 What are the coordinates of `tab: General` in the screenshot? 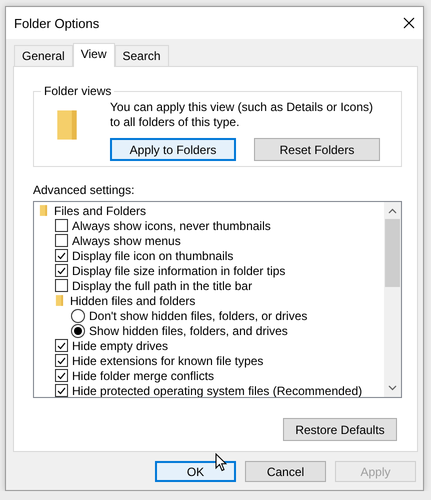 It's located at (43, 55).